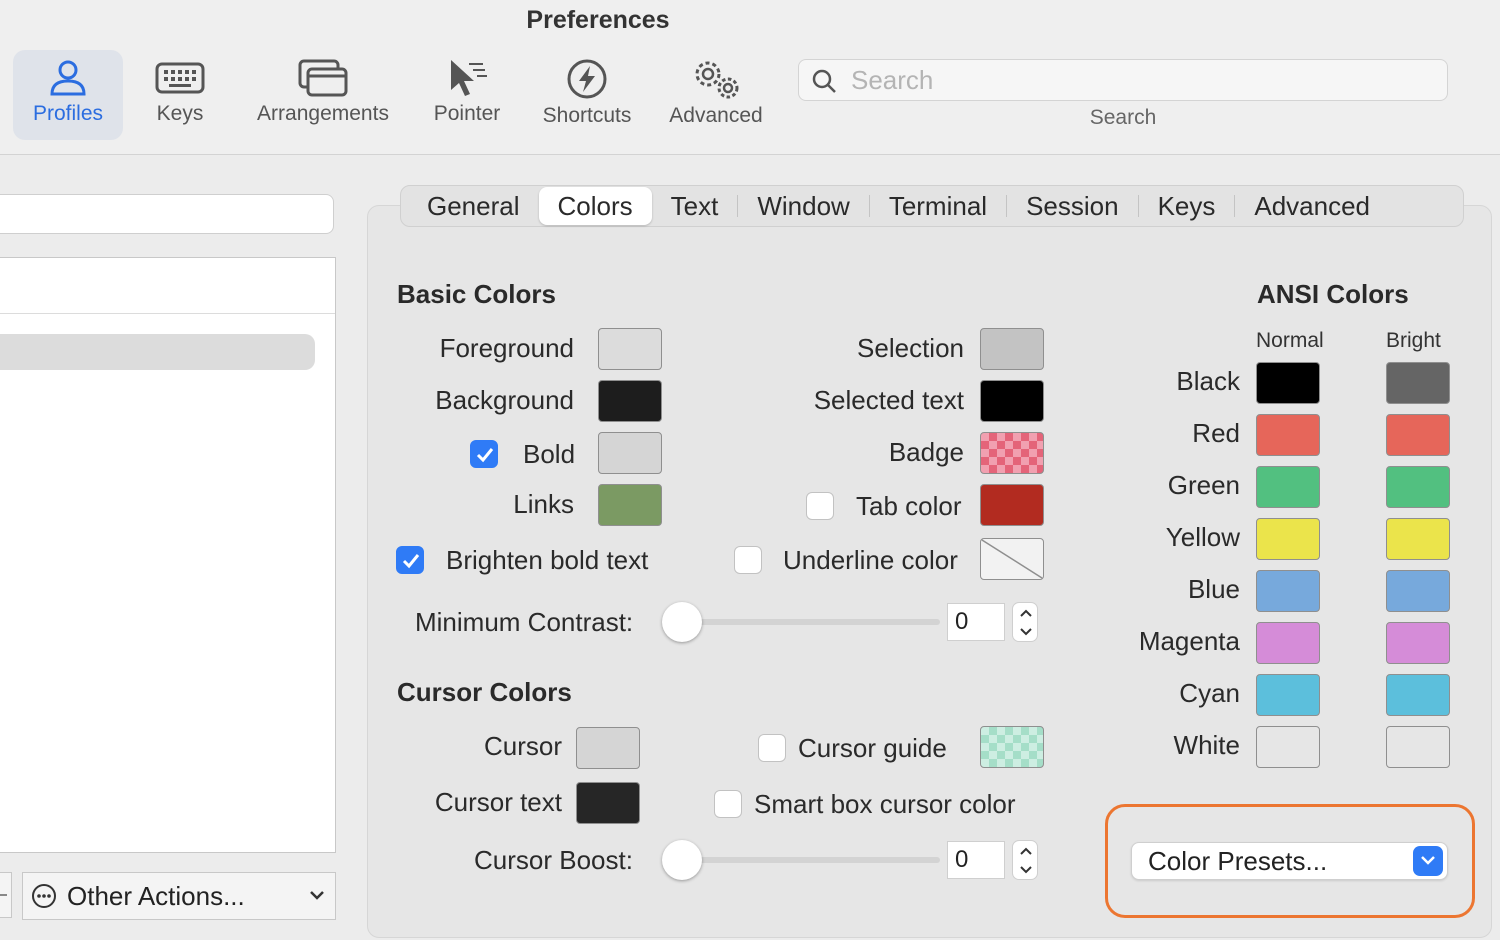  I want to click on ansi-white-bright-color-well, so click(1418, 747).